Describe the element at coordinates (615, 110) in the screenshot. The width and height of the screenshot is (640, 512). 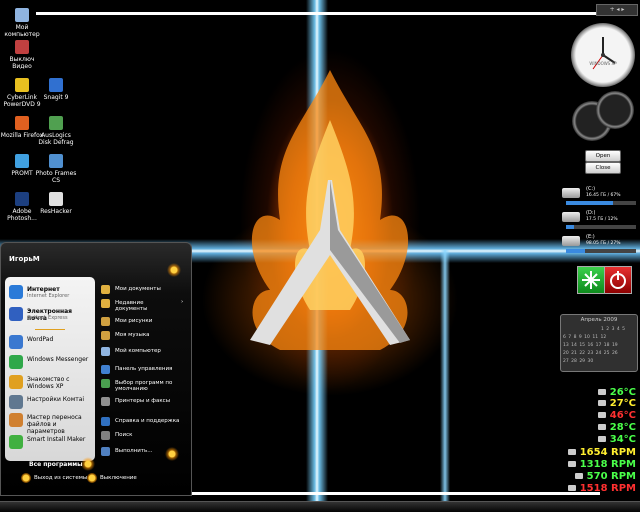
I see `ram-gauge` at that location.